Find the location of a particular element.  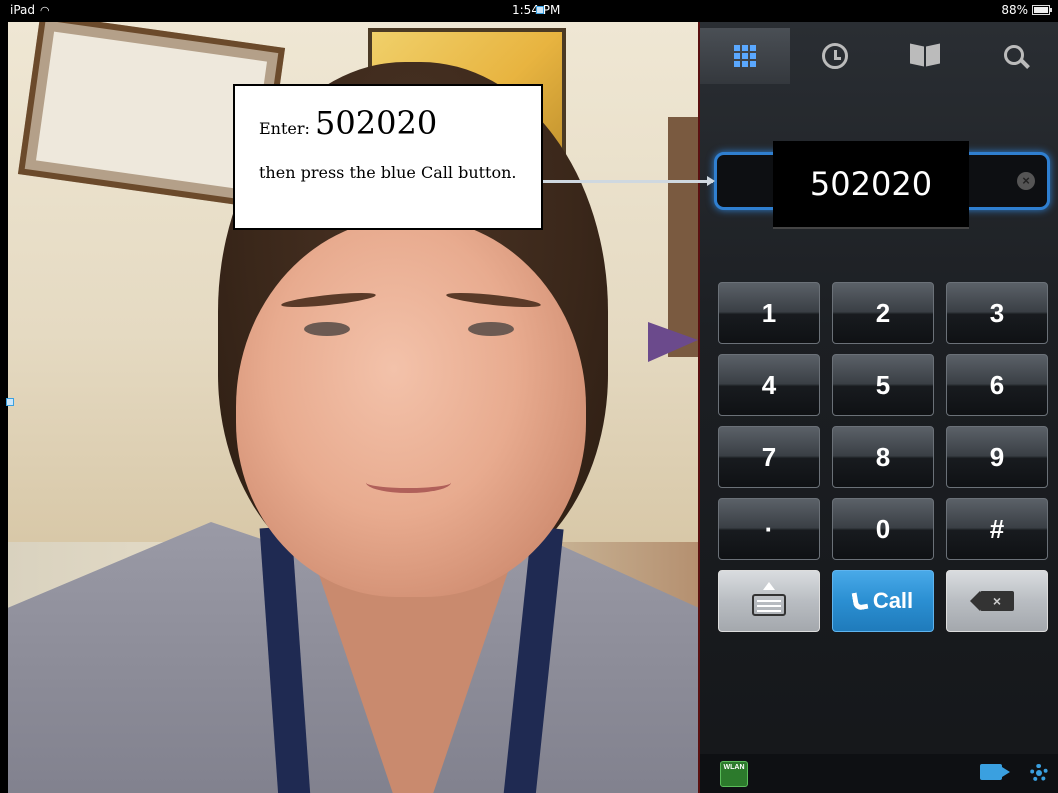

key-8: 8 is located at coordinates (883, 457).